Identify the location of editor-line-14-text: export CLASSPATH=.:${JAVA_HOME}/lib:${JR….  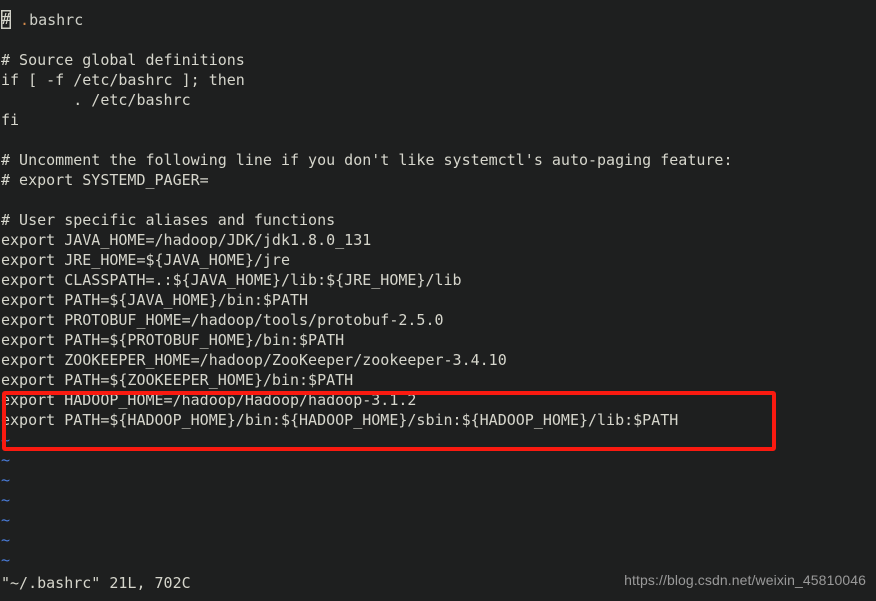
(231, 280).